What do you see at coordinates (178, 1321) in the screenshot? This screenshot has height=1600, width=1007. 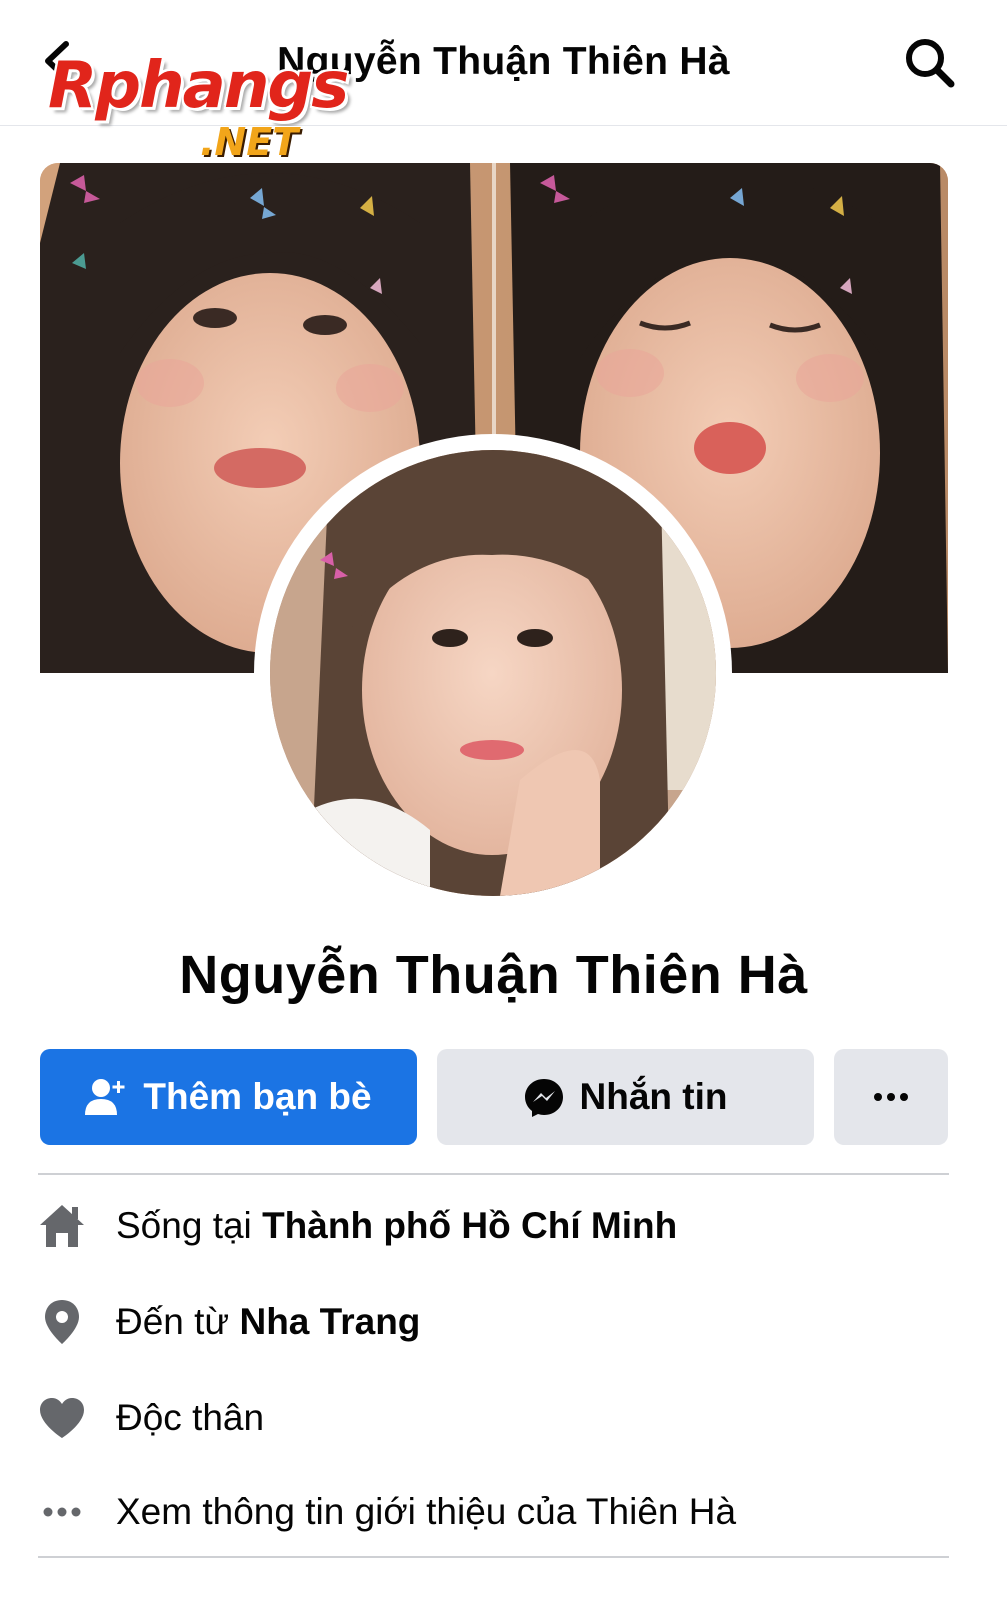 I see `from-prefix: Đến từ` at bounding box center [178, 1321].